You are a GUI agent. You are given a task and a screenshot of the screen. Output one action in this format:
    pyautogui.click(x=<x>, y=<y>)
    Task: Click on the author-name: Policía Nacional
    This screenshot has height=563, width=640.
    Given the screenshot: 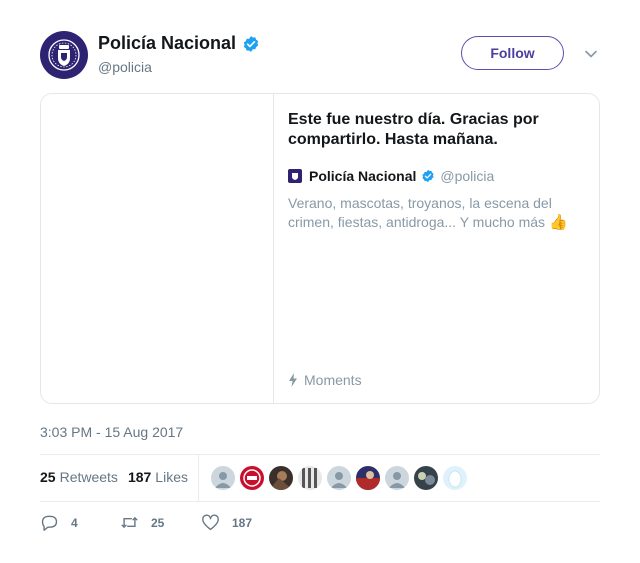 What is the action you would take?
    pyautogui.click(x=167, y=43)
    